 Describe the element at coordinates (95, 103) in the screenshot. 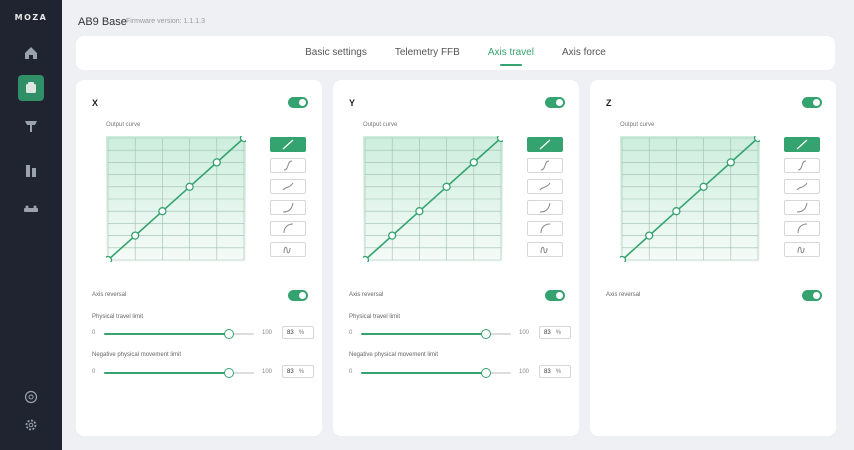

I see `axis-title: X` at that location.